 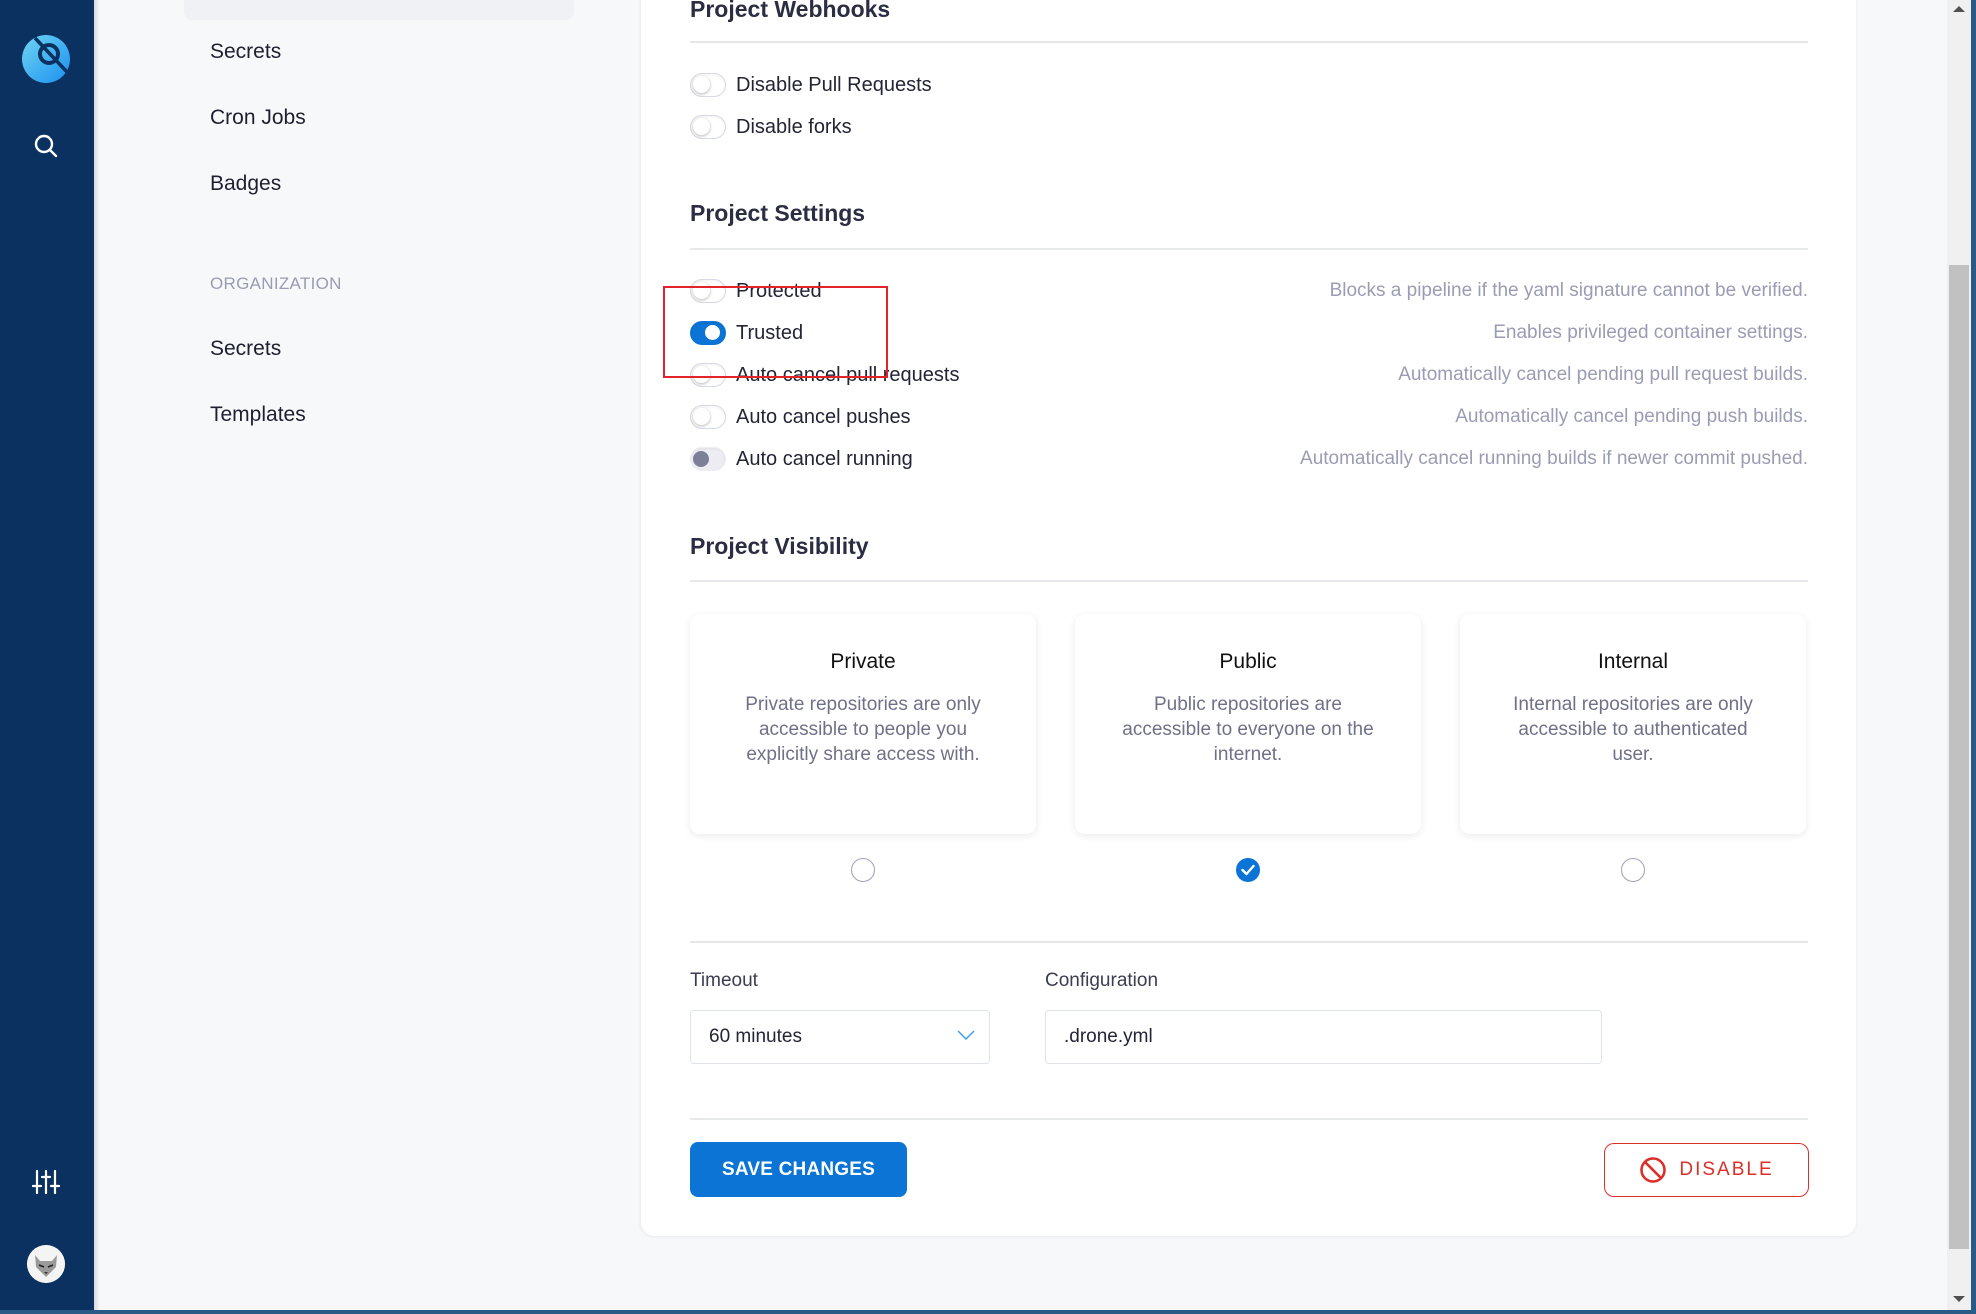 What do you see at coordinates (708, 333) in the screenshot?
I see `trusted-toggle` at bounding box center [708, 333].